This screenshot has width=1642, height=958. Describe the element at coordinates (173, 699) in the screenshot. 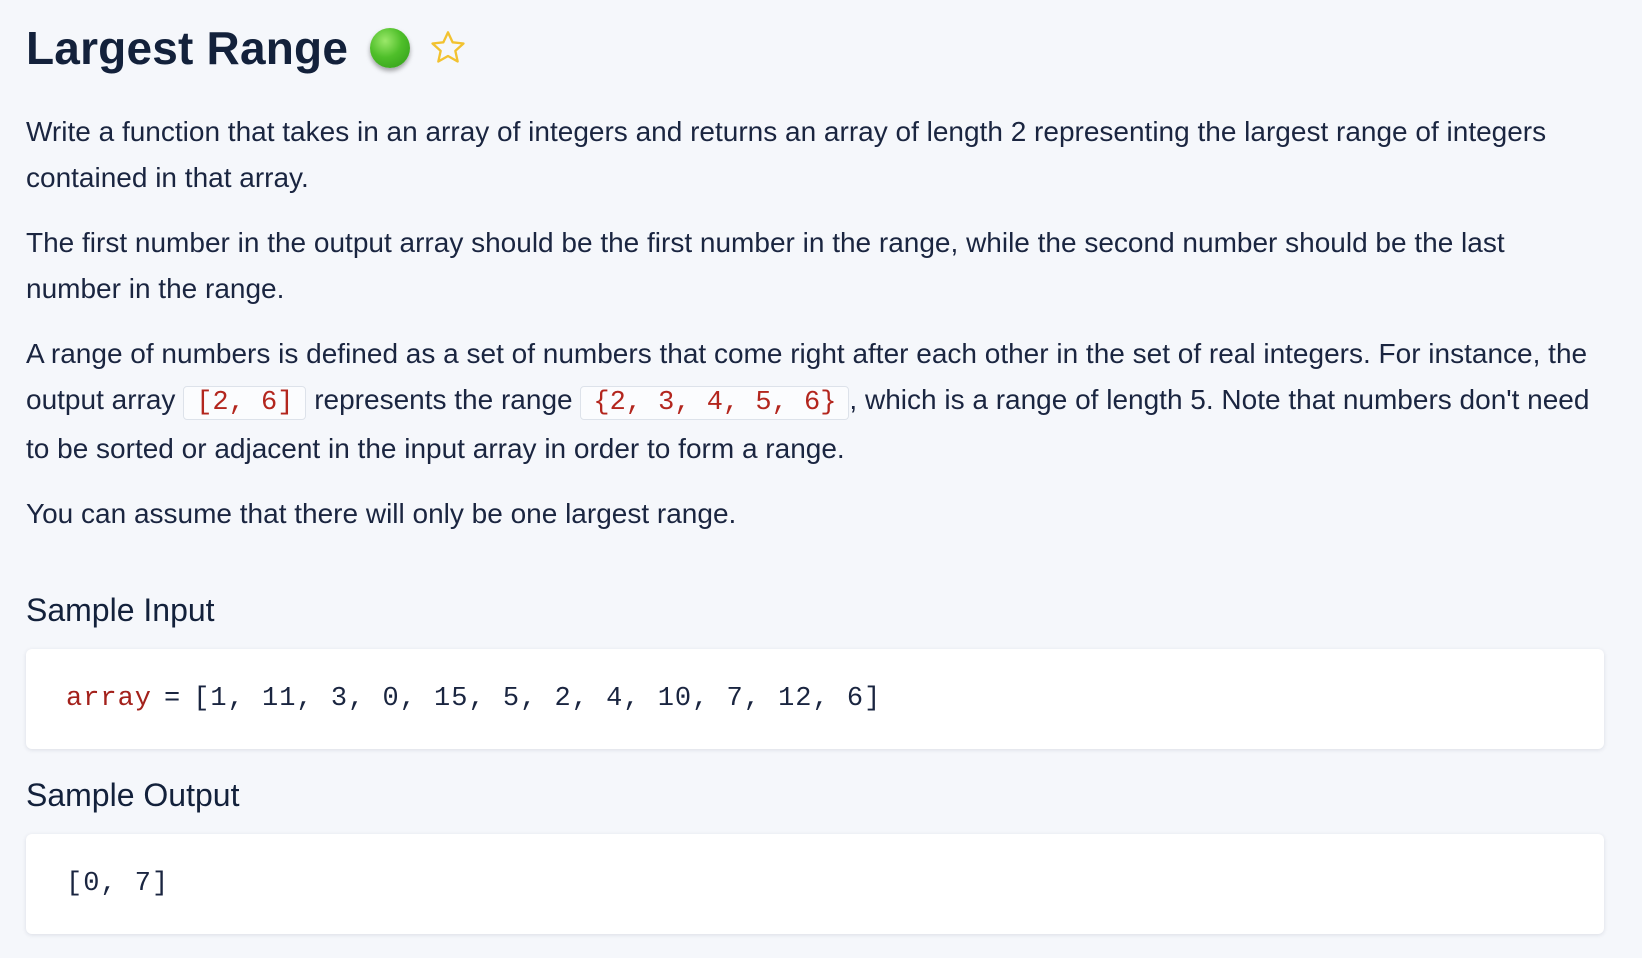

I see `sample-input-operator: =` at that location.